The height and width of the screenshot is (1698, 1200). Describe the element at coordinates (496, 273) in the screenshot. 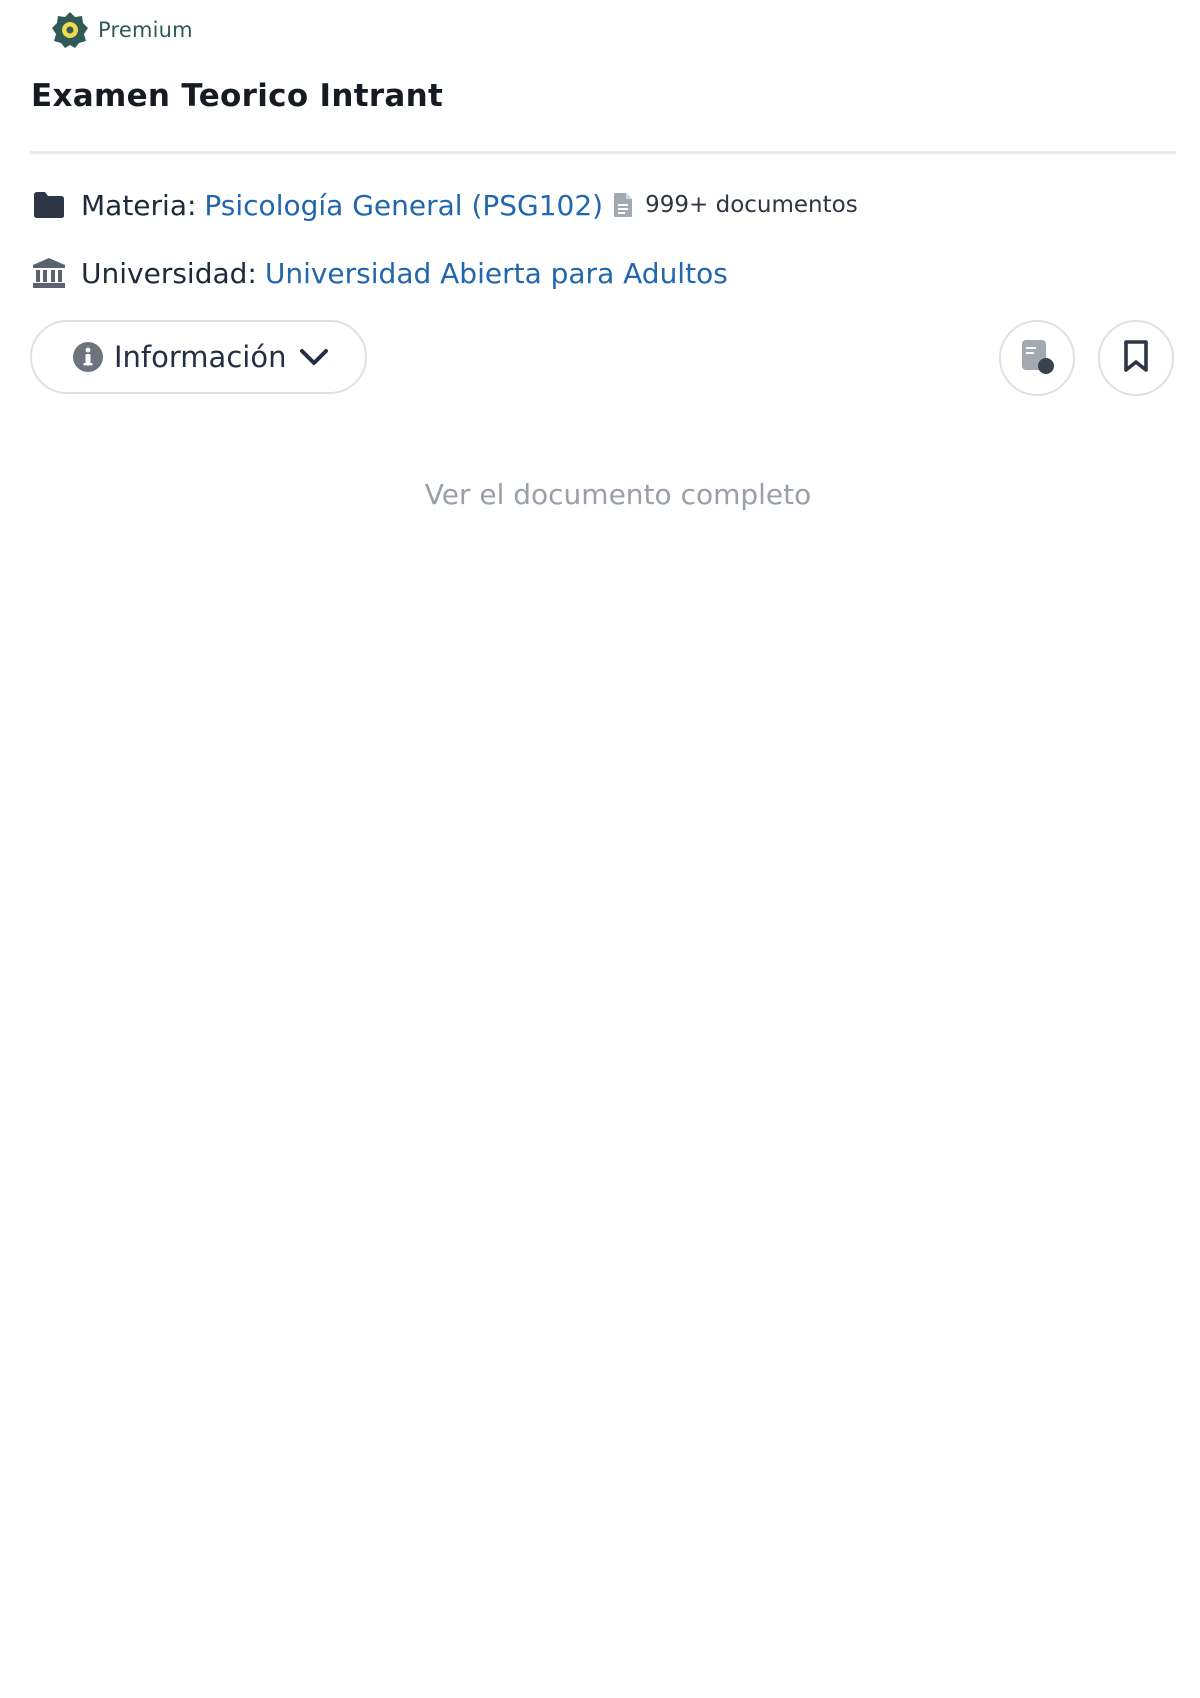

I see `university-link: Universidad Abierta para Adultos` at that location.